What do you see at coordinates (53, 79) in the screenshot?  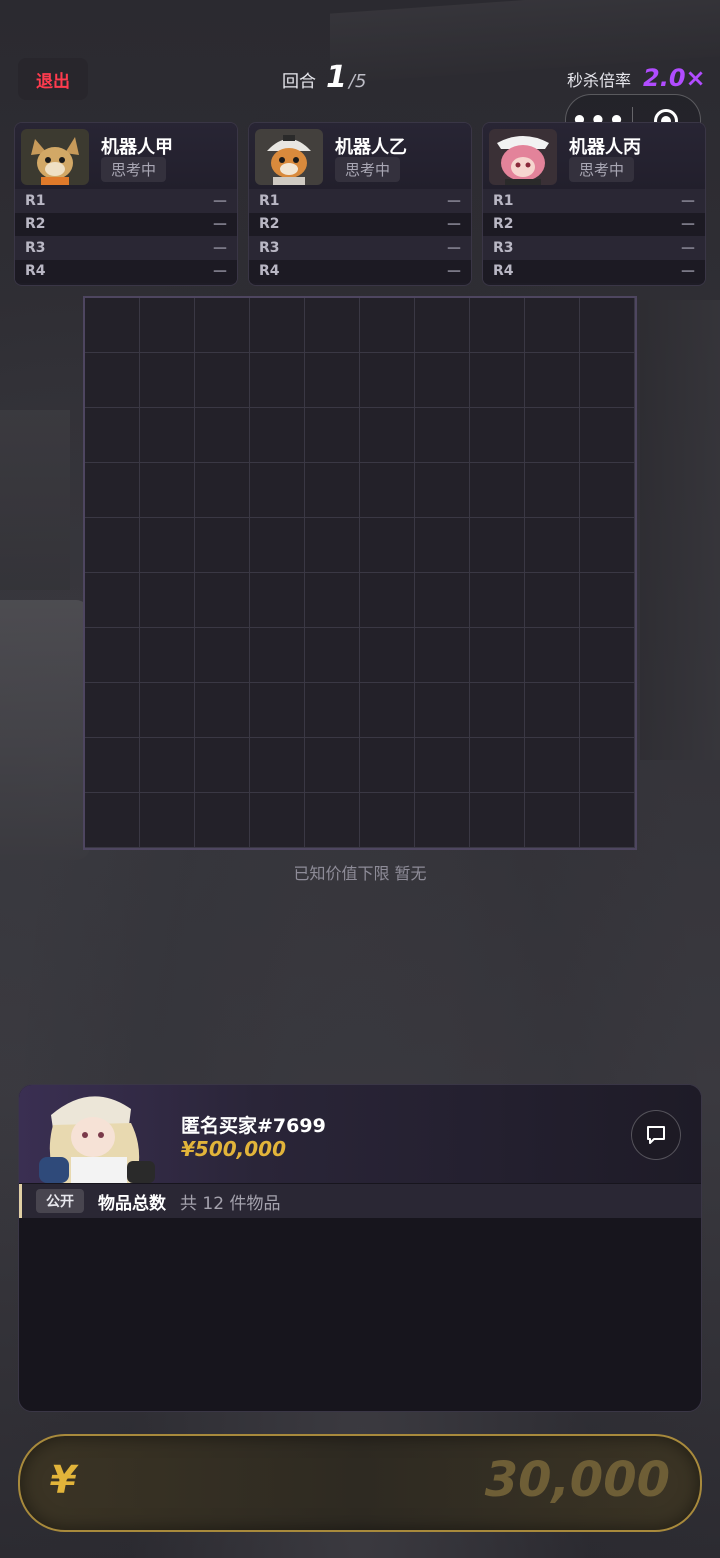 I see `exit-button: 退出` at bounding box center [53, 79].